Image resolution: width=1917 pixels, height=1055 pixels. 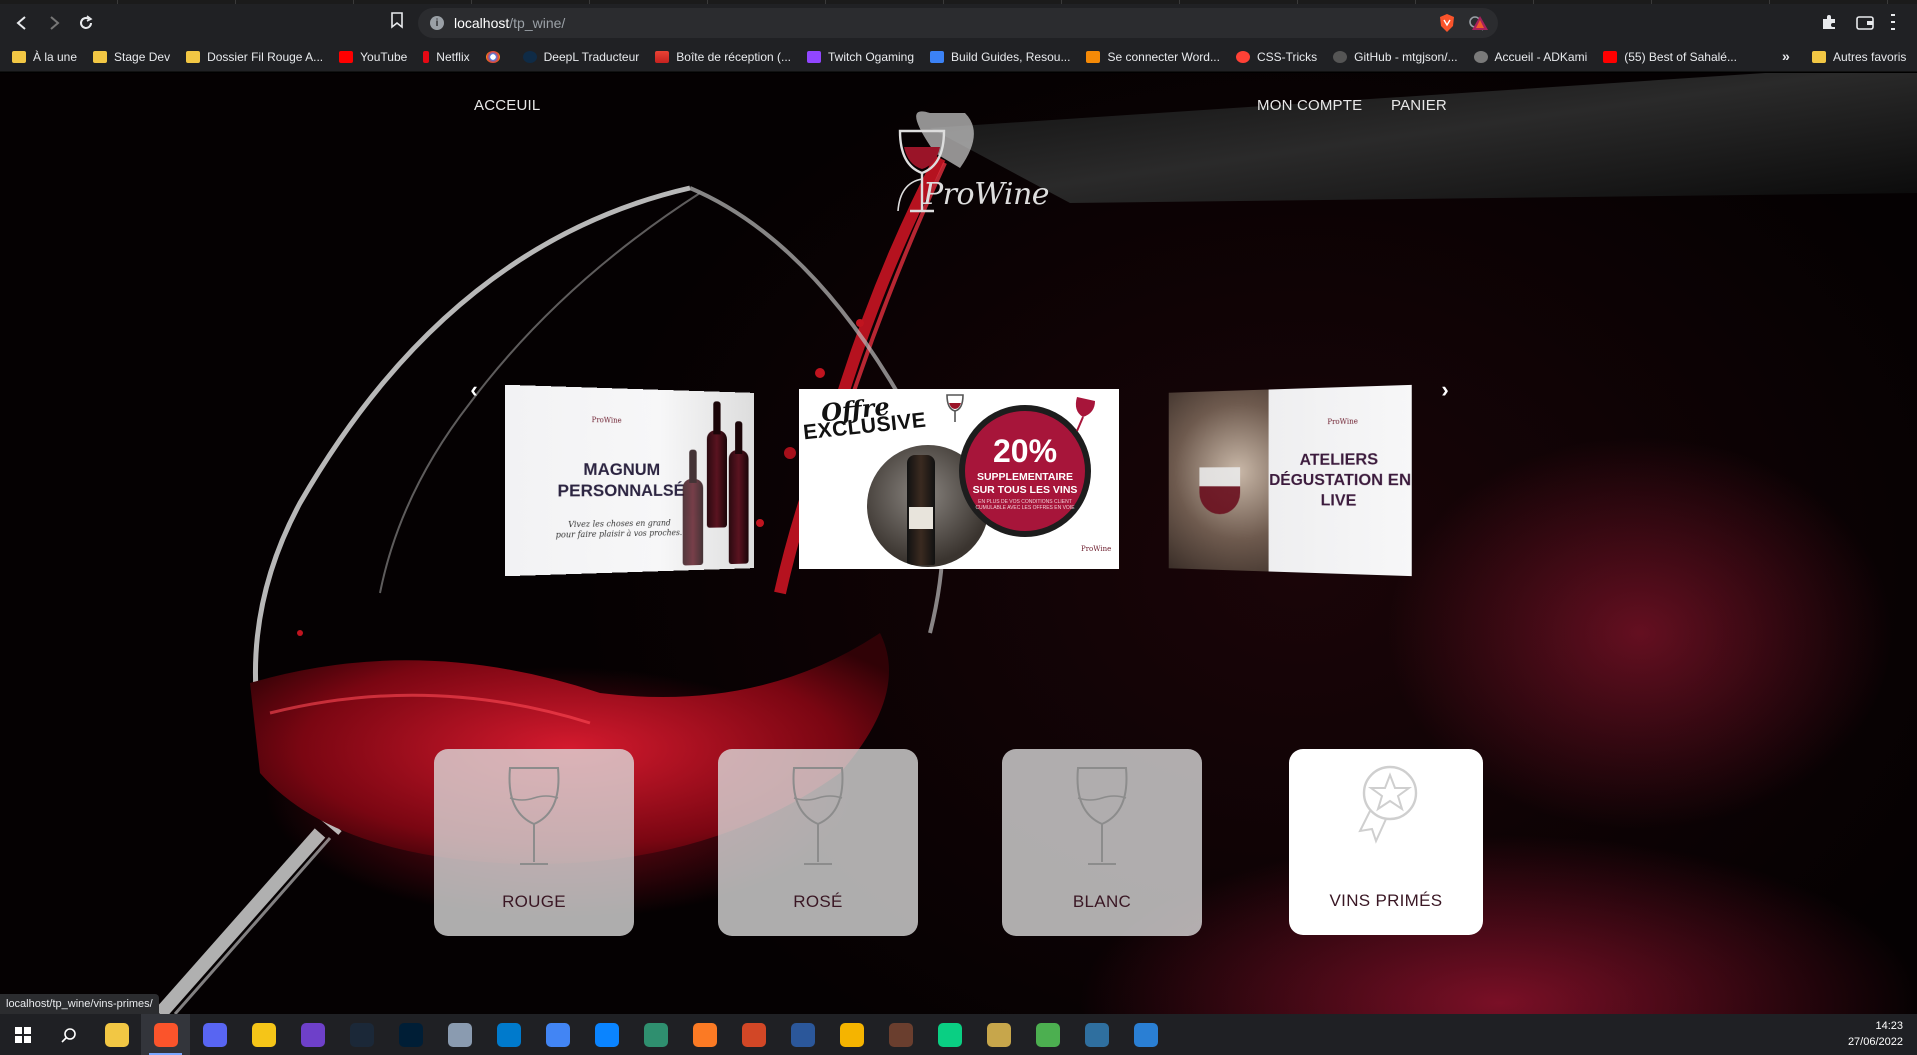 I want to click on carousel-next-button: ›, so click(x=1445, y=389).